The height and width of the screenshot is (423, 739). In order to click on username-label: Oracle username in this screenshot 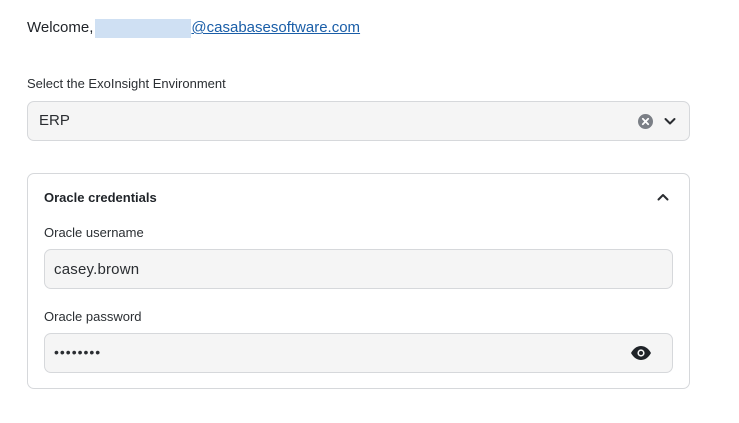, I will do `click(94, 232)`.